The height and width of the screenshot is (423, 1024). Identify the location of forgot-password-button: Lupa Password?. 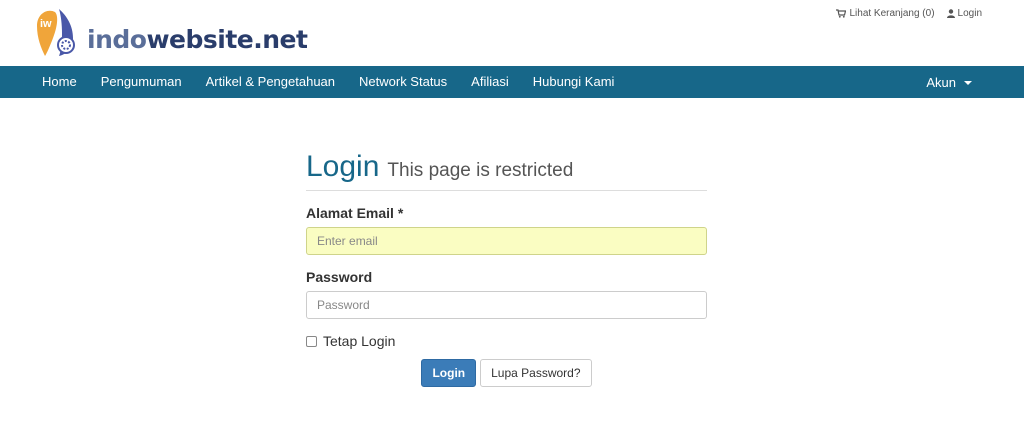
(536, 373).